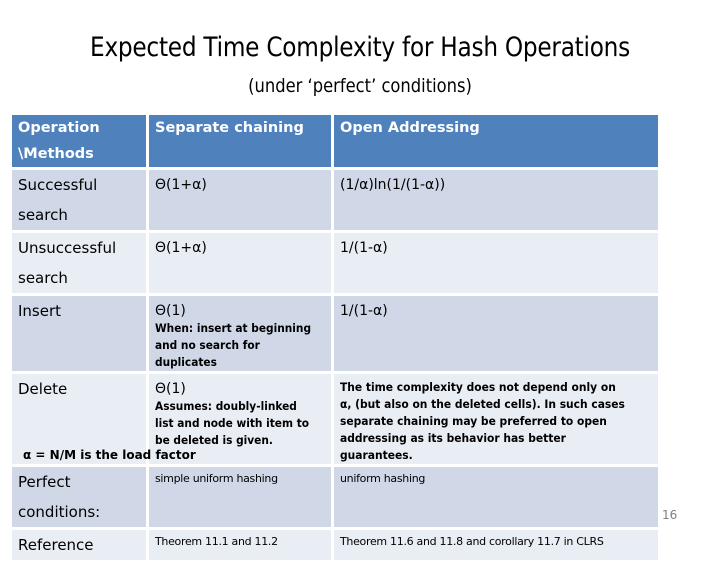  I want to click on cell-operation: Successful search, so click(80, 201).